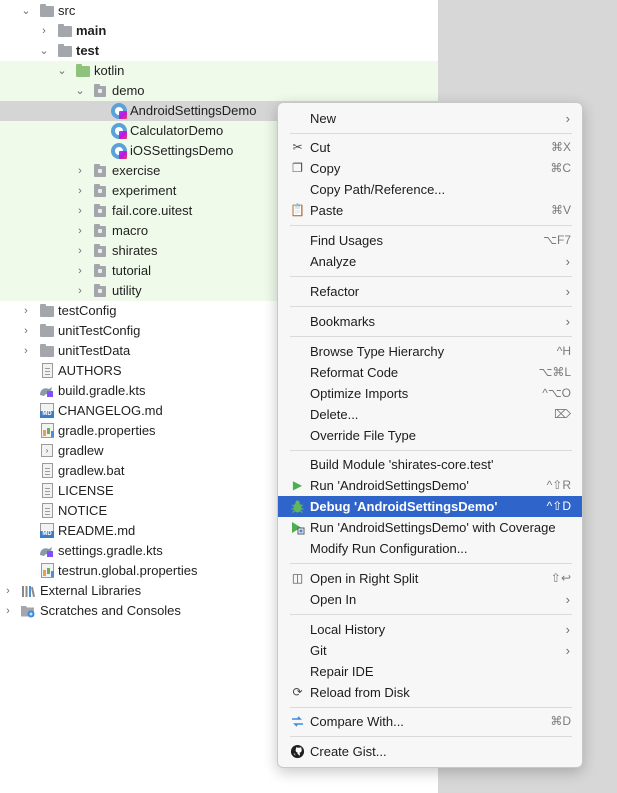  I want to click on menu-item-analyze: Analyze ›, so click(430, 261).